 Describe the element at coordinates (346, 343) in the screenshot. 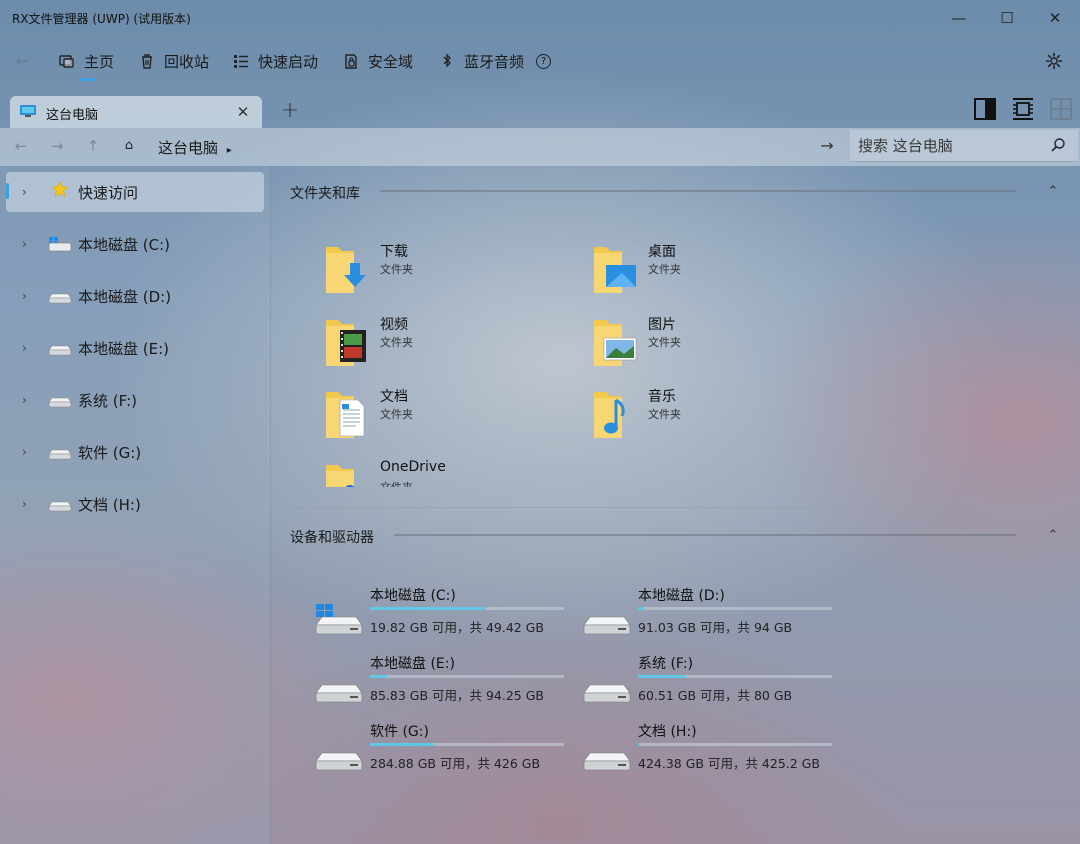

I see `videos-folder-icon` at that location.